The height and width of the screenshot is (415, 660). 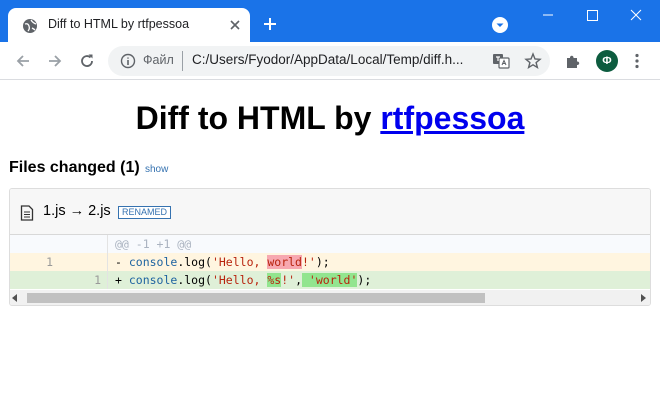 What do you see at coordinates (156, 169) in the screenshot?
I see `show-files-link: show` at bounding box center [156, 169].